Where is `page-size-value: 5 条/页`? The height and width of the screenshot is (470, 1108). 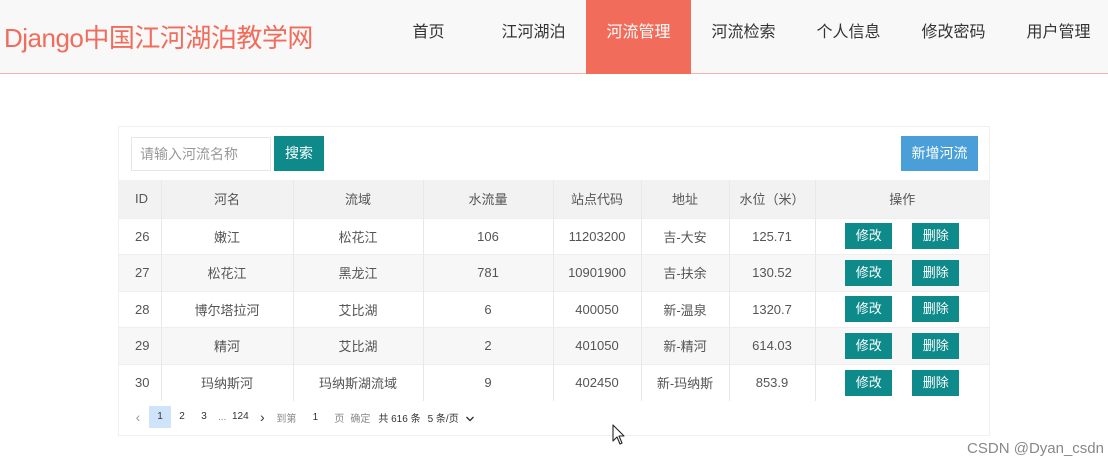
page-size-value: 5 条/页 is located at coordinates (443, 419).